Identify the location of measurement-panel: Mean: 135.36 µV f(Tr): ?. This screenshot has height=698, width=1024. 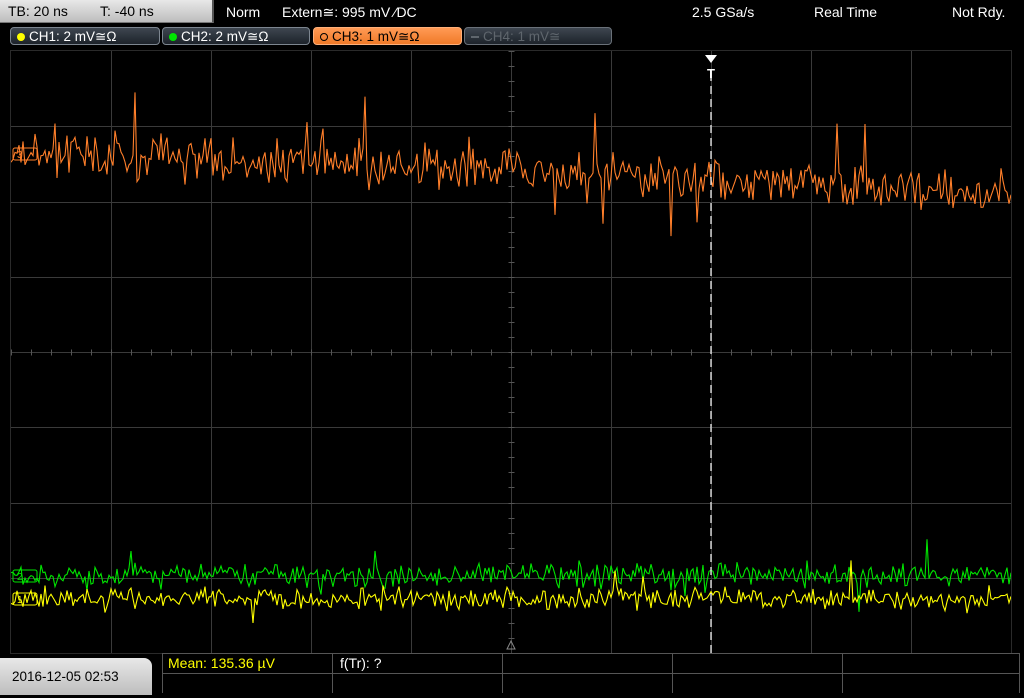
(591, 673).